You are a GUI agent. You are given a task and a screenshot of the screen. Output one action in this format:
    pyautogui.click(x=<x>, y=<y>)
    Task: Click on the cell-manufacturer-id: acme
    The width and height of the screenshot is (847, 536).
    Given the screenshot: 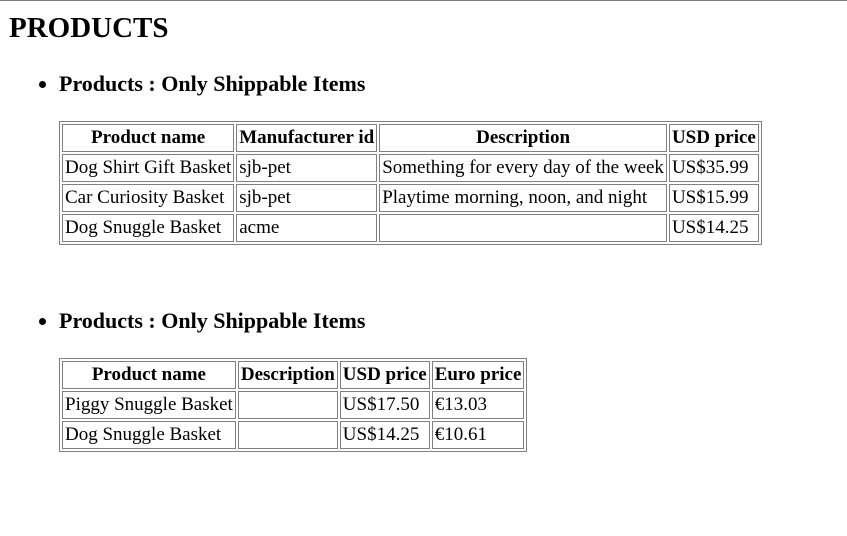 What is the action you would take?
    pyautogui.click(x=307, y=228)
    